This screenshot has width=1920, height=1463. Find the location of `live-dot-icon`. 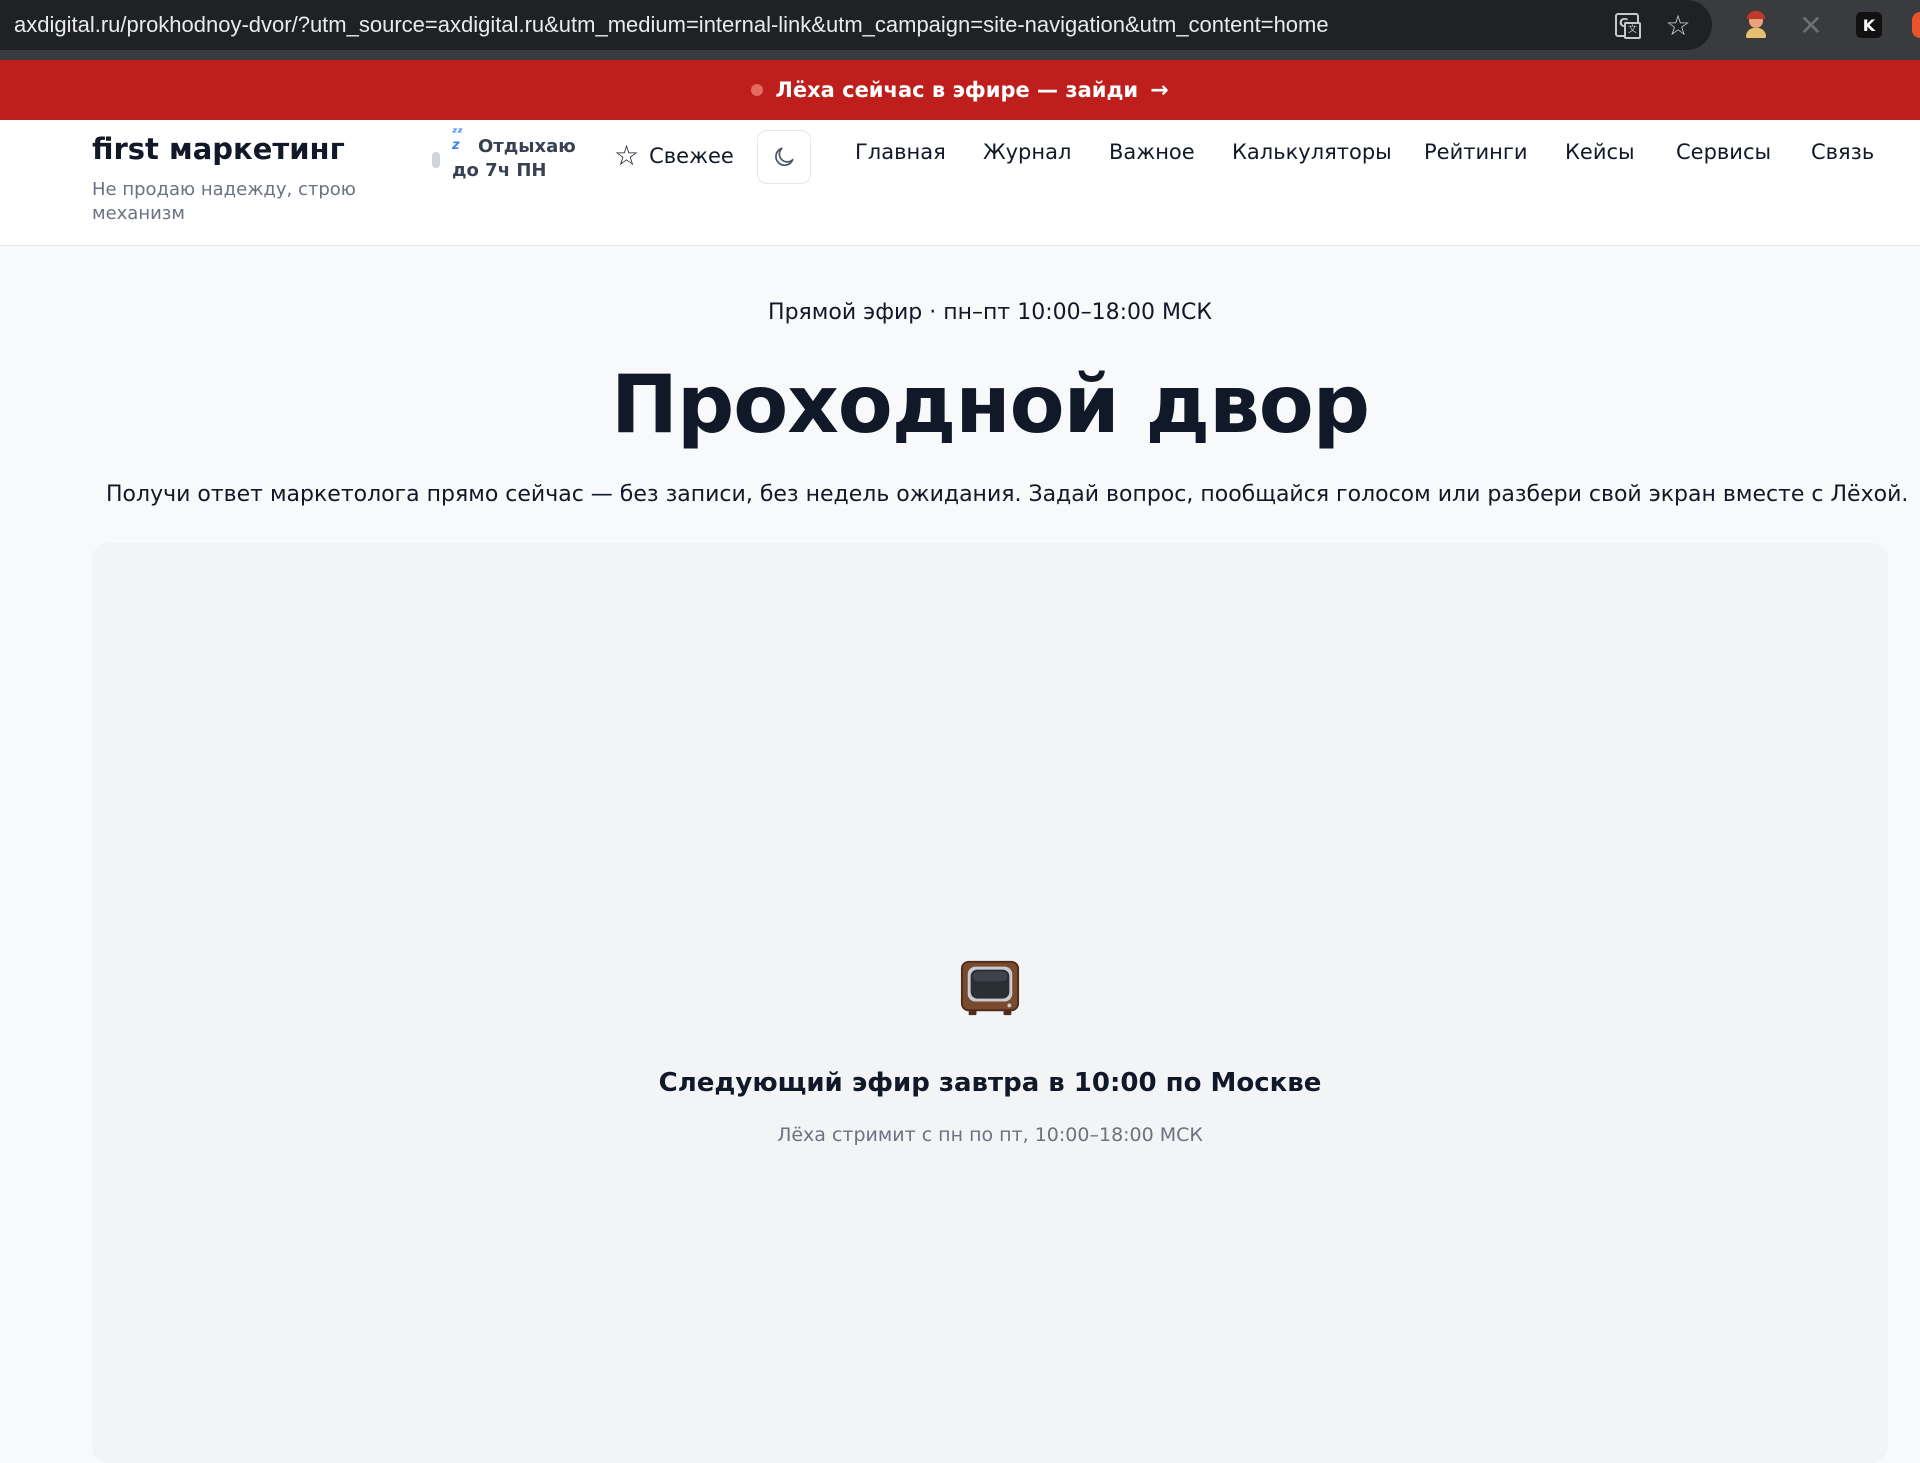

live-dot-icon is located at coordinates (757, 90).